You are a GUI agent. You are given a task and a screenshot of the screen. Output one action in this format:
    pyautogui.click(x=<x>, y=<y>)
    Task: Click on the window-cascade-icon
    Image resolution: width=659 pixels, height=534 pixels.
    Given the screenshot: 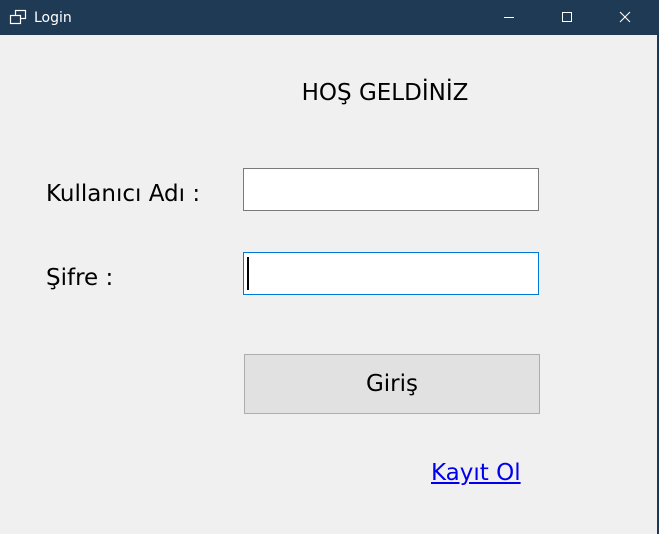 What is the action you would take?
    pyautogui.click(x=18, y=17)
    